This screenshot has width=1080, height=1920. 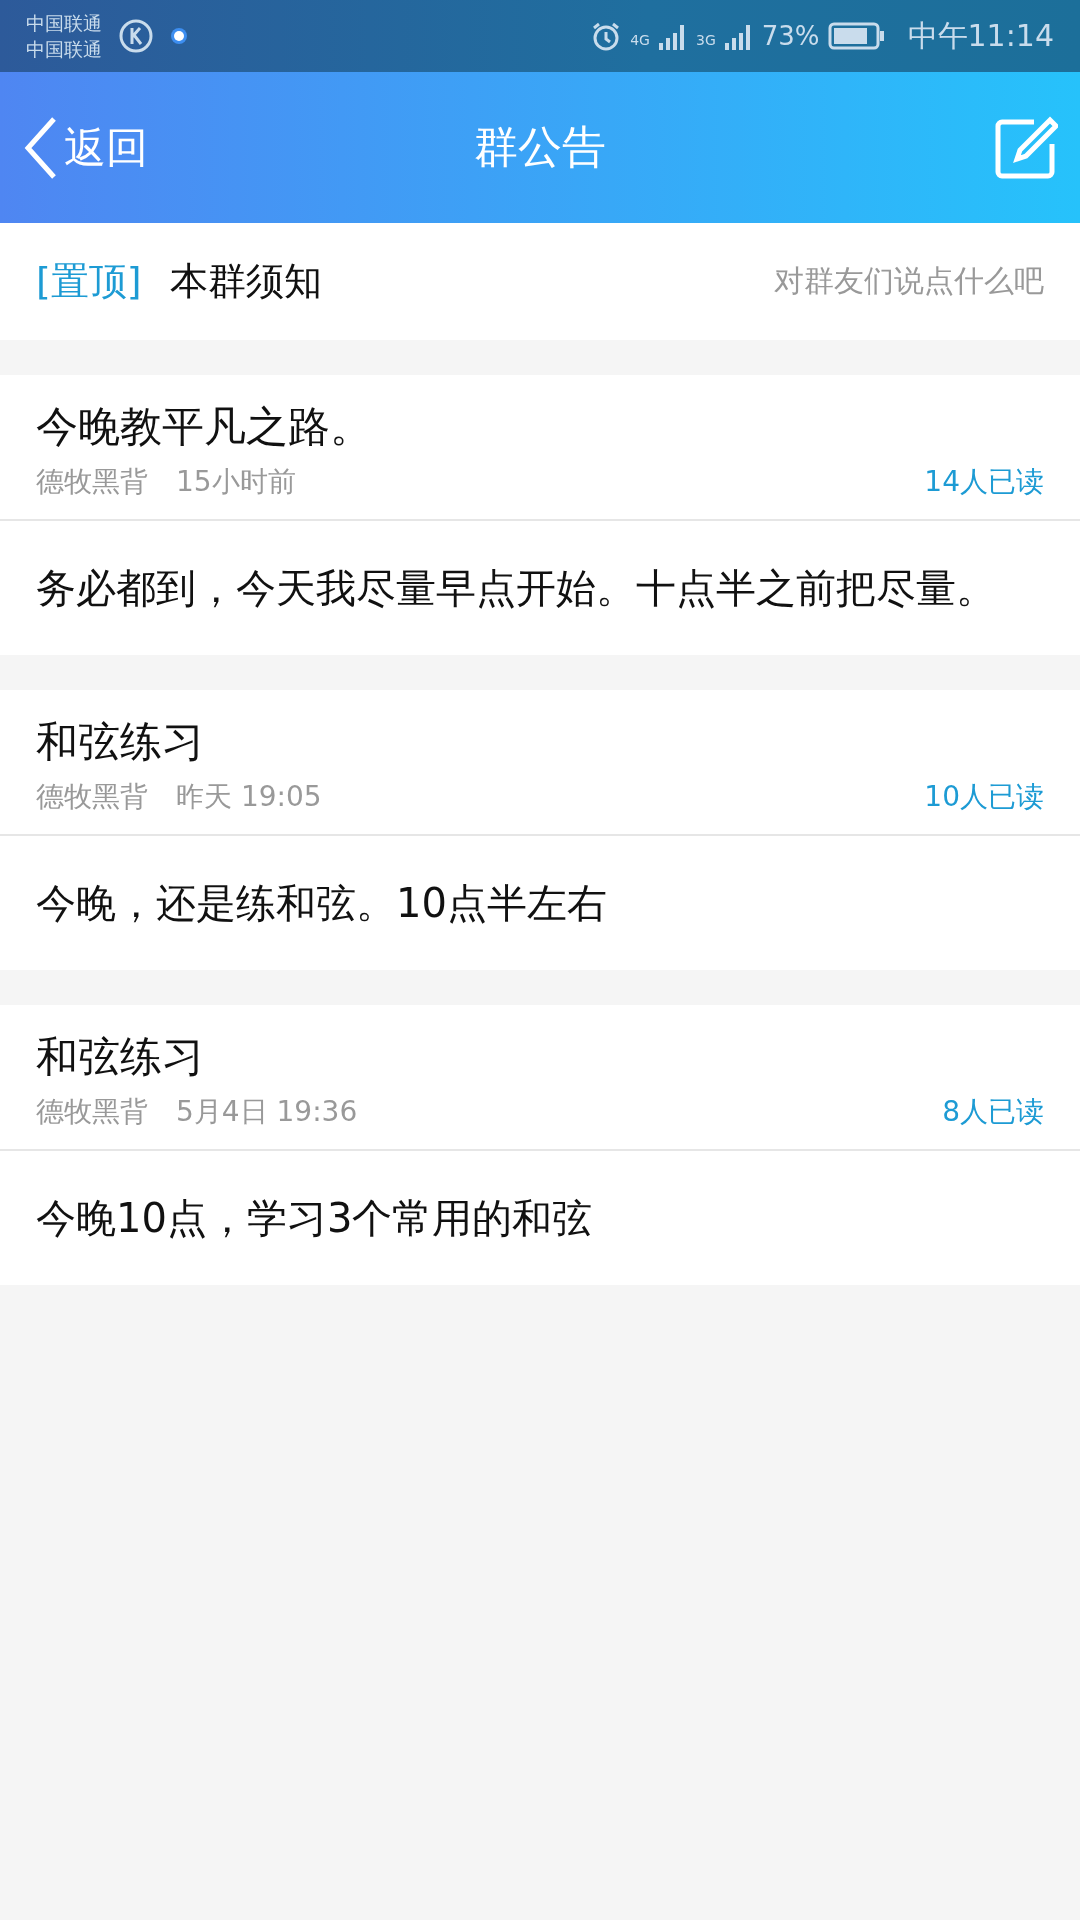 What do you see at coordinates (41, 147) in the screenshot?
I see `back-chevron-icon` at bounding box center [41, 147].